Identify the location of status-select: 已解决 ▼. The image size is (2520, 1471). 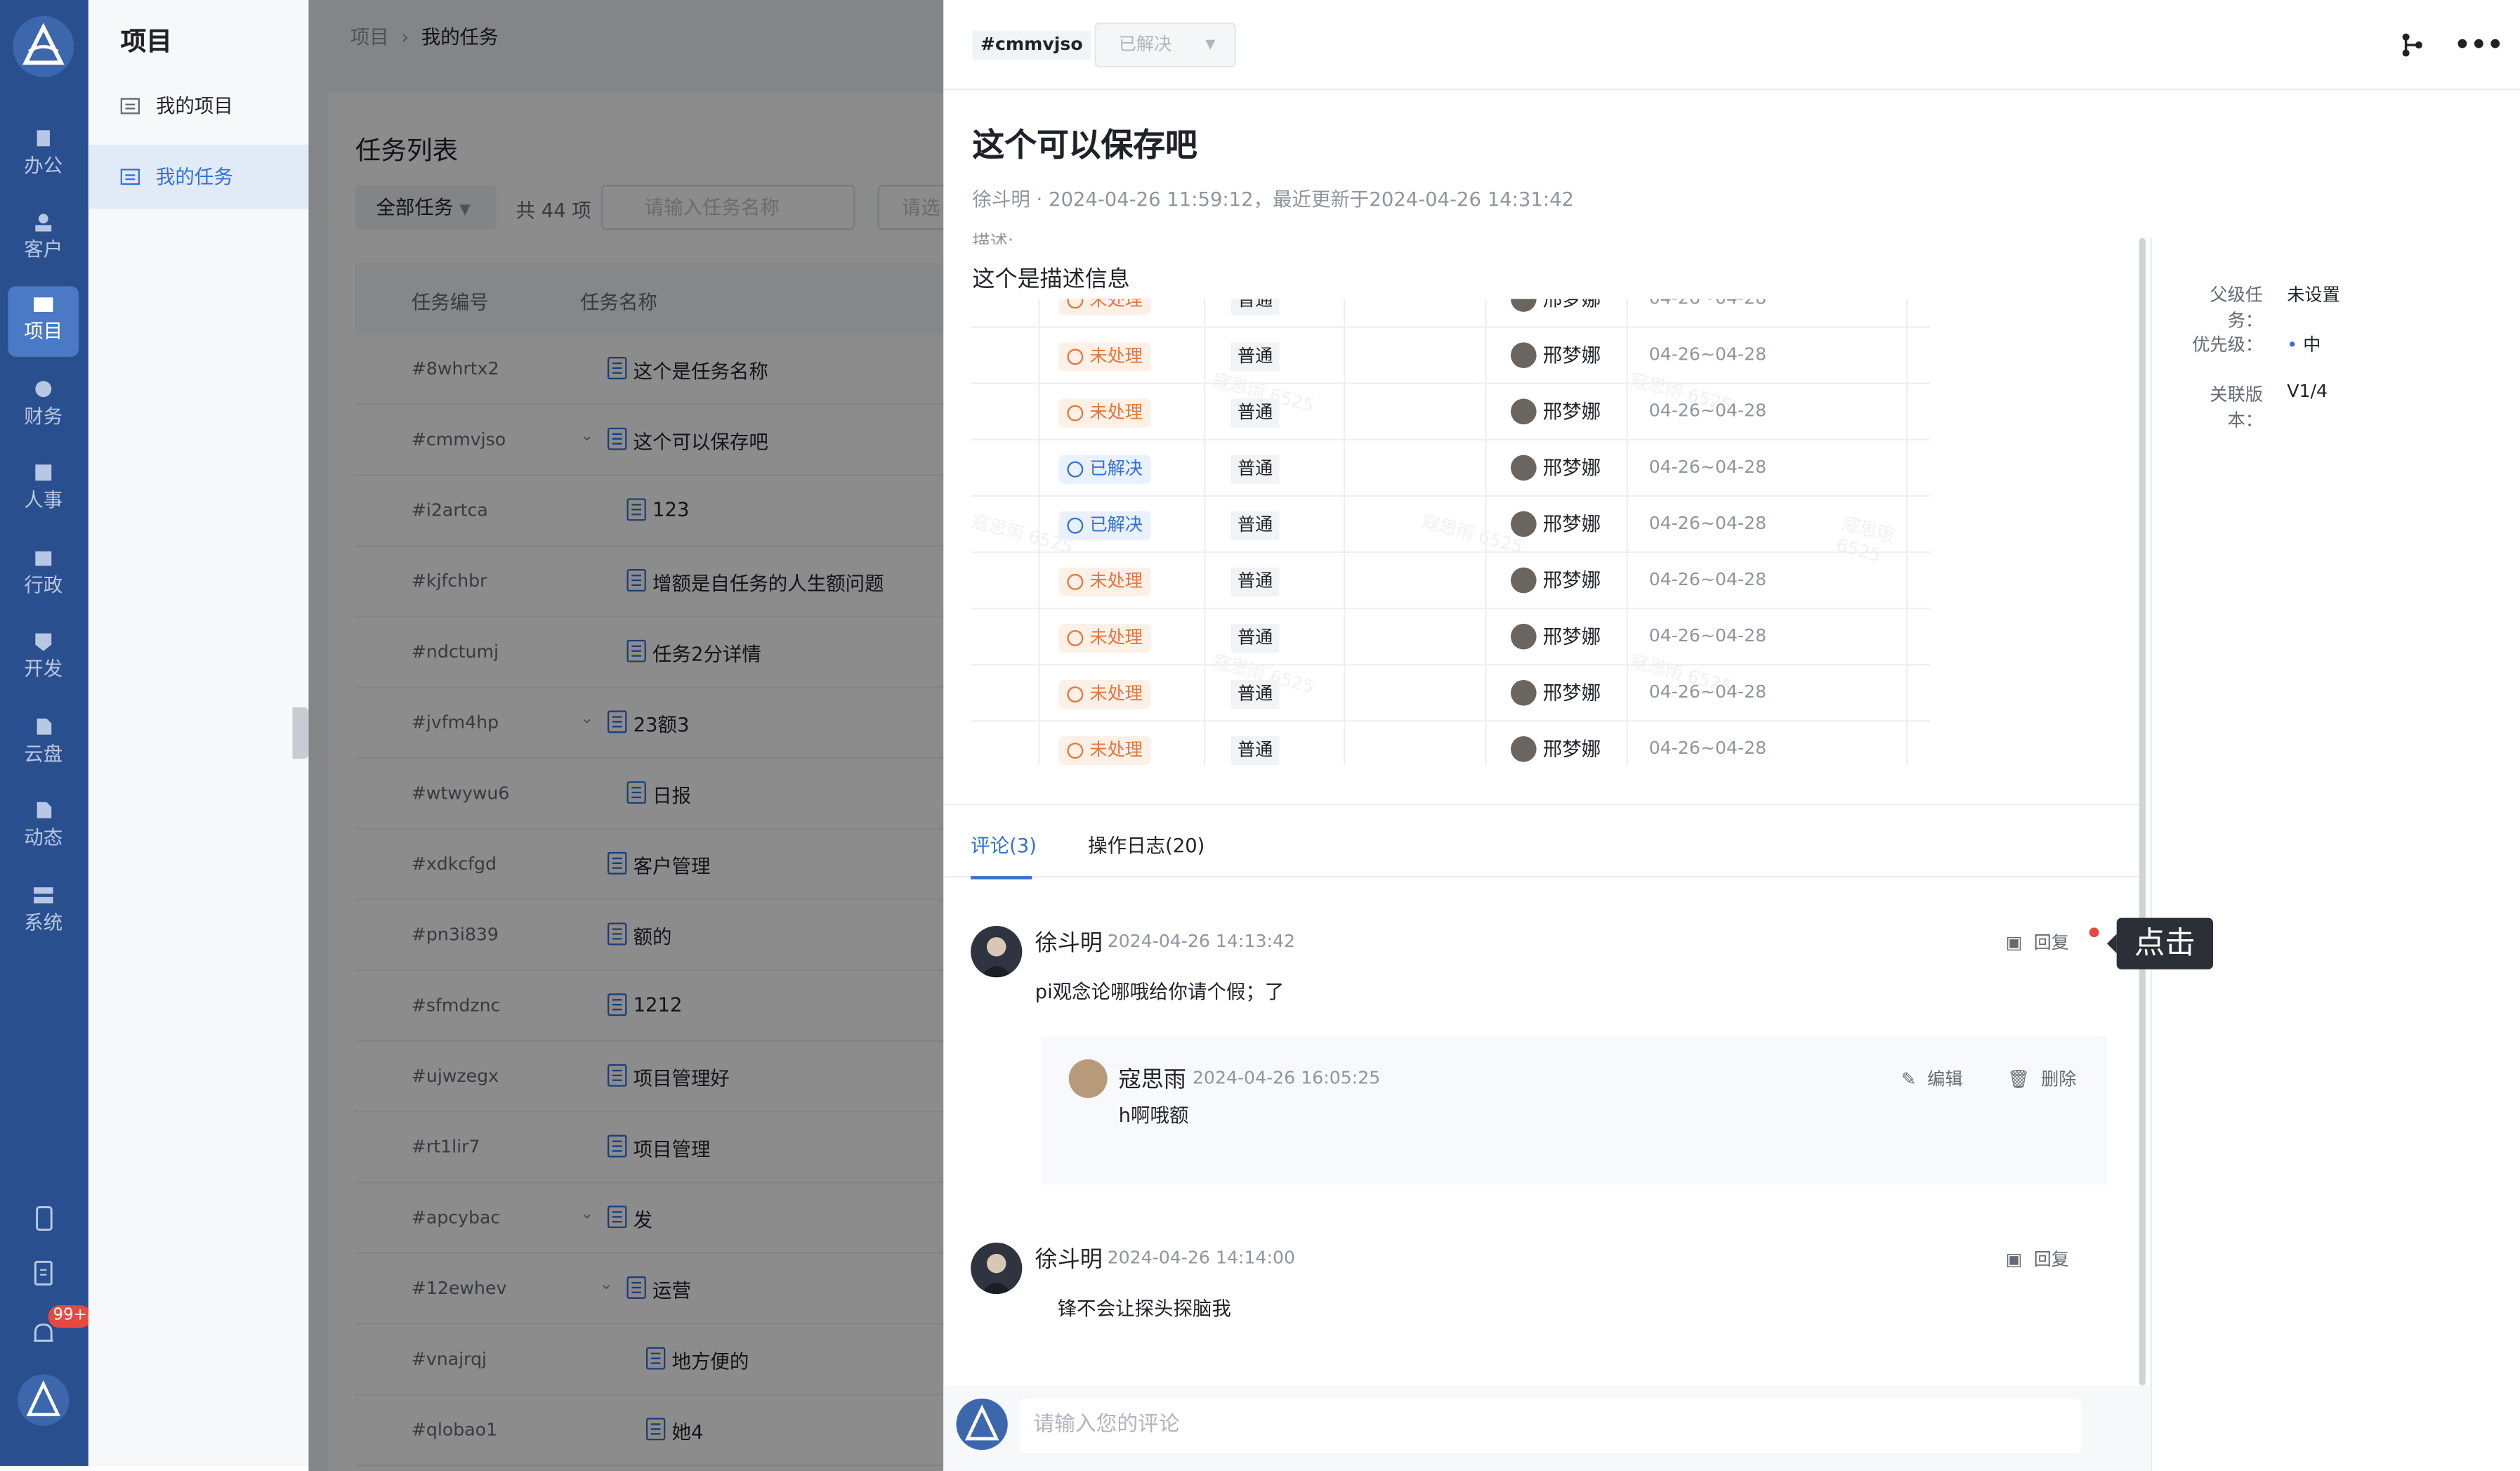
(1165, 45).